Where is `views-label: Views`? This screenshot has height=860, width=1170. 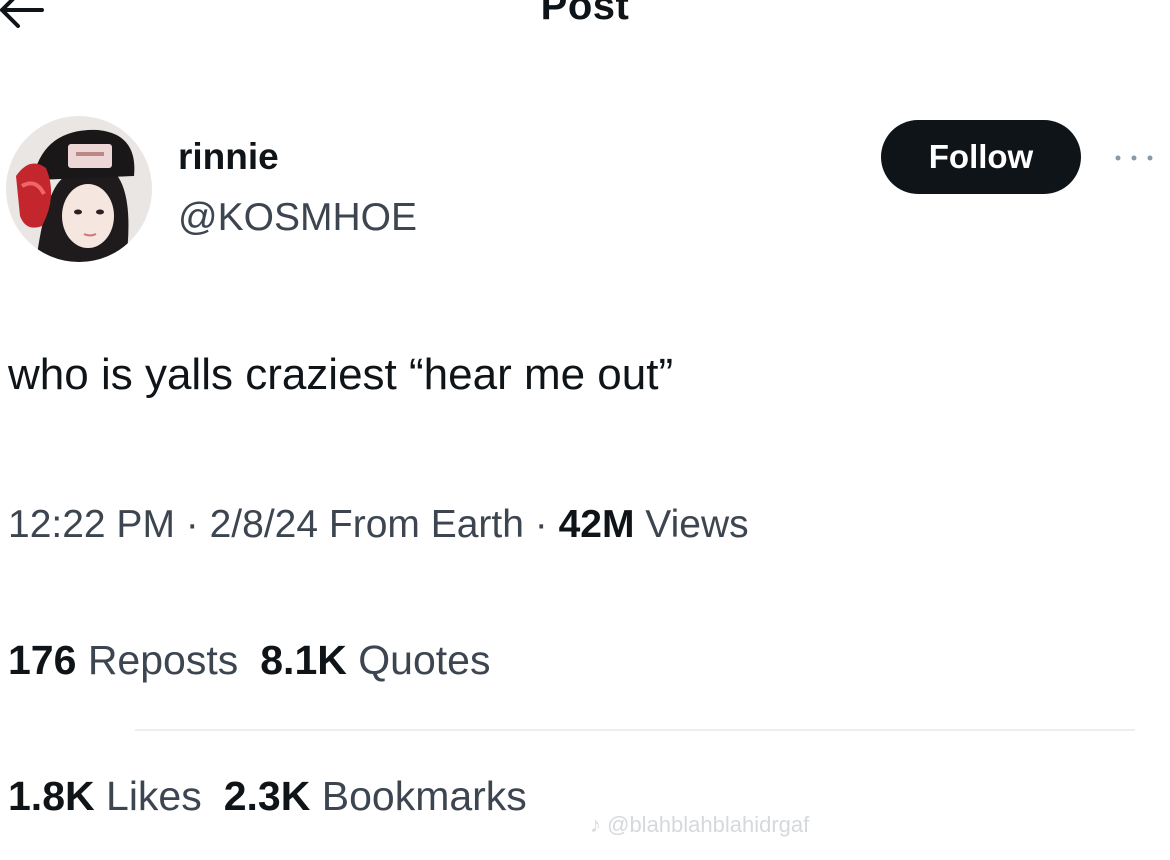 views-label: Views is located at coordinates (691, 524).